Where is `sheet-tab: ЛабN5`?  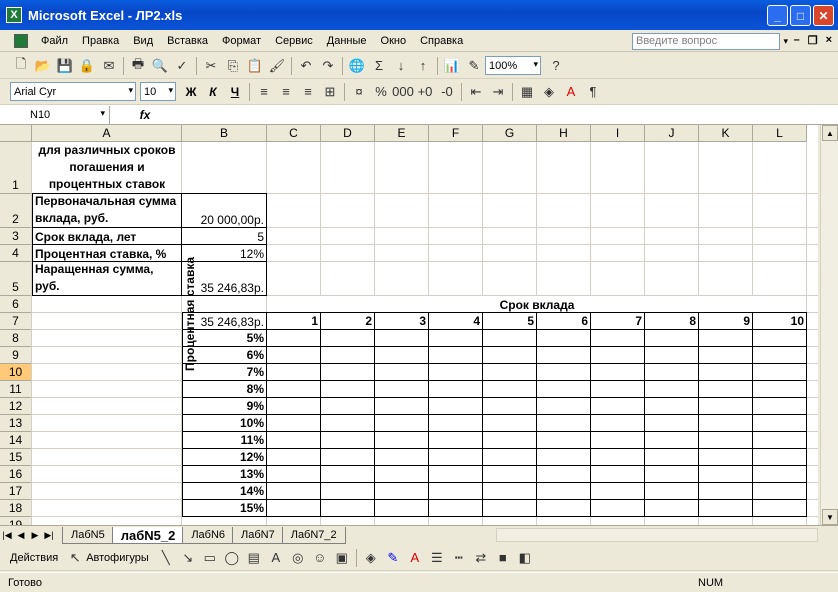
sheet-tab: ЛабN5 is located at coordinates (88, 535).